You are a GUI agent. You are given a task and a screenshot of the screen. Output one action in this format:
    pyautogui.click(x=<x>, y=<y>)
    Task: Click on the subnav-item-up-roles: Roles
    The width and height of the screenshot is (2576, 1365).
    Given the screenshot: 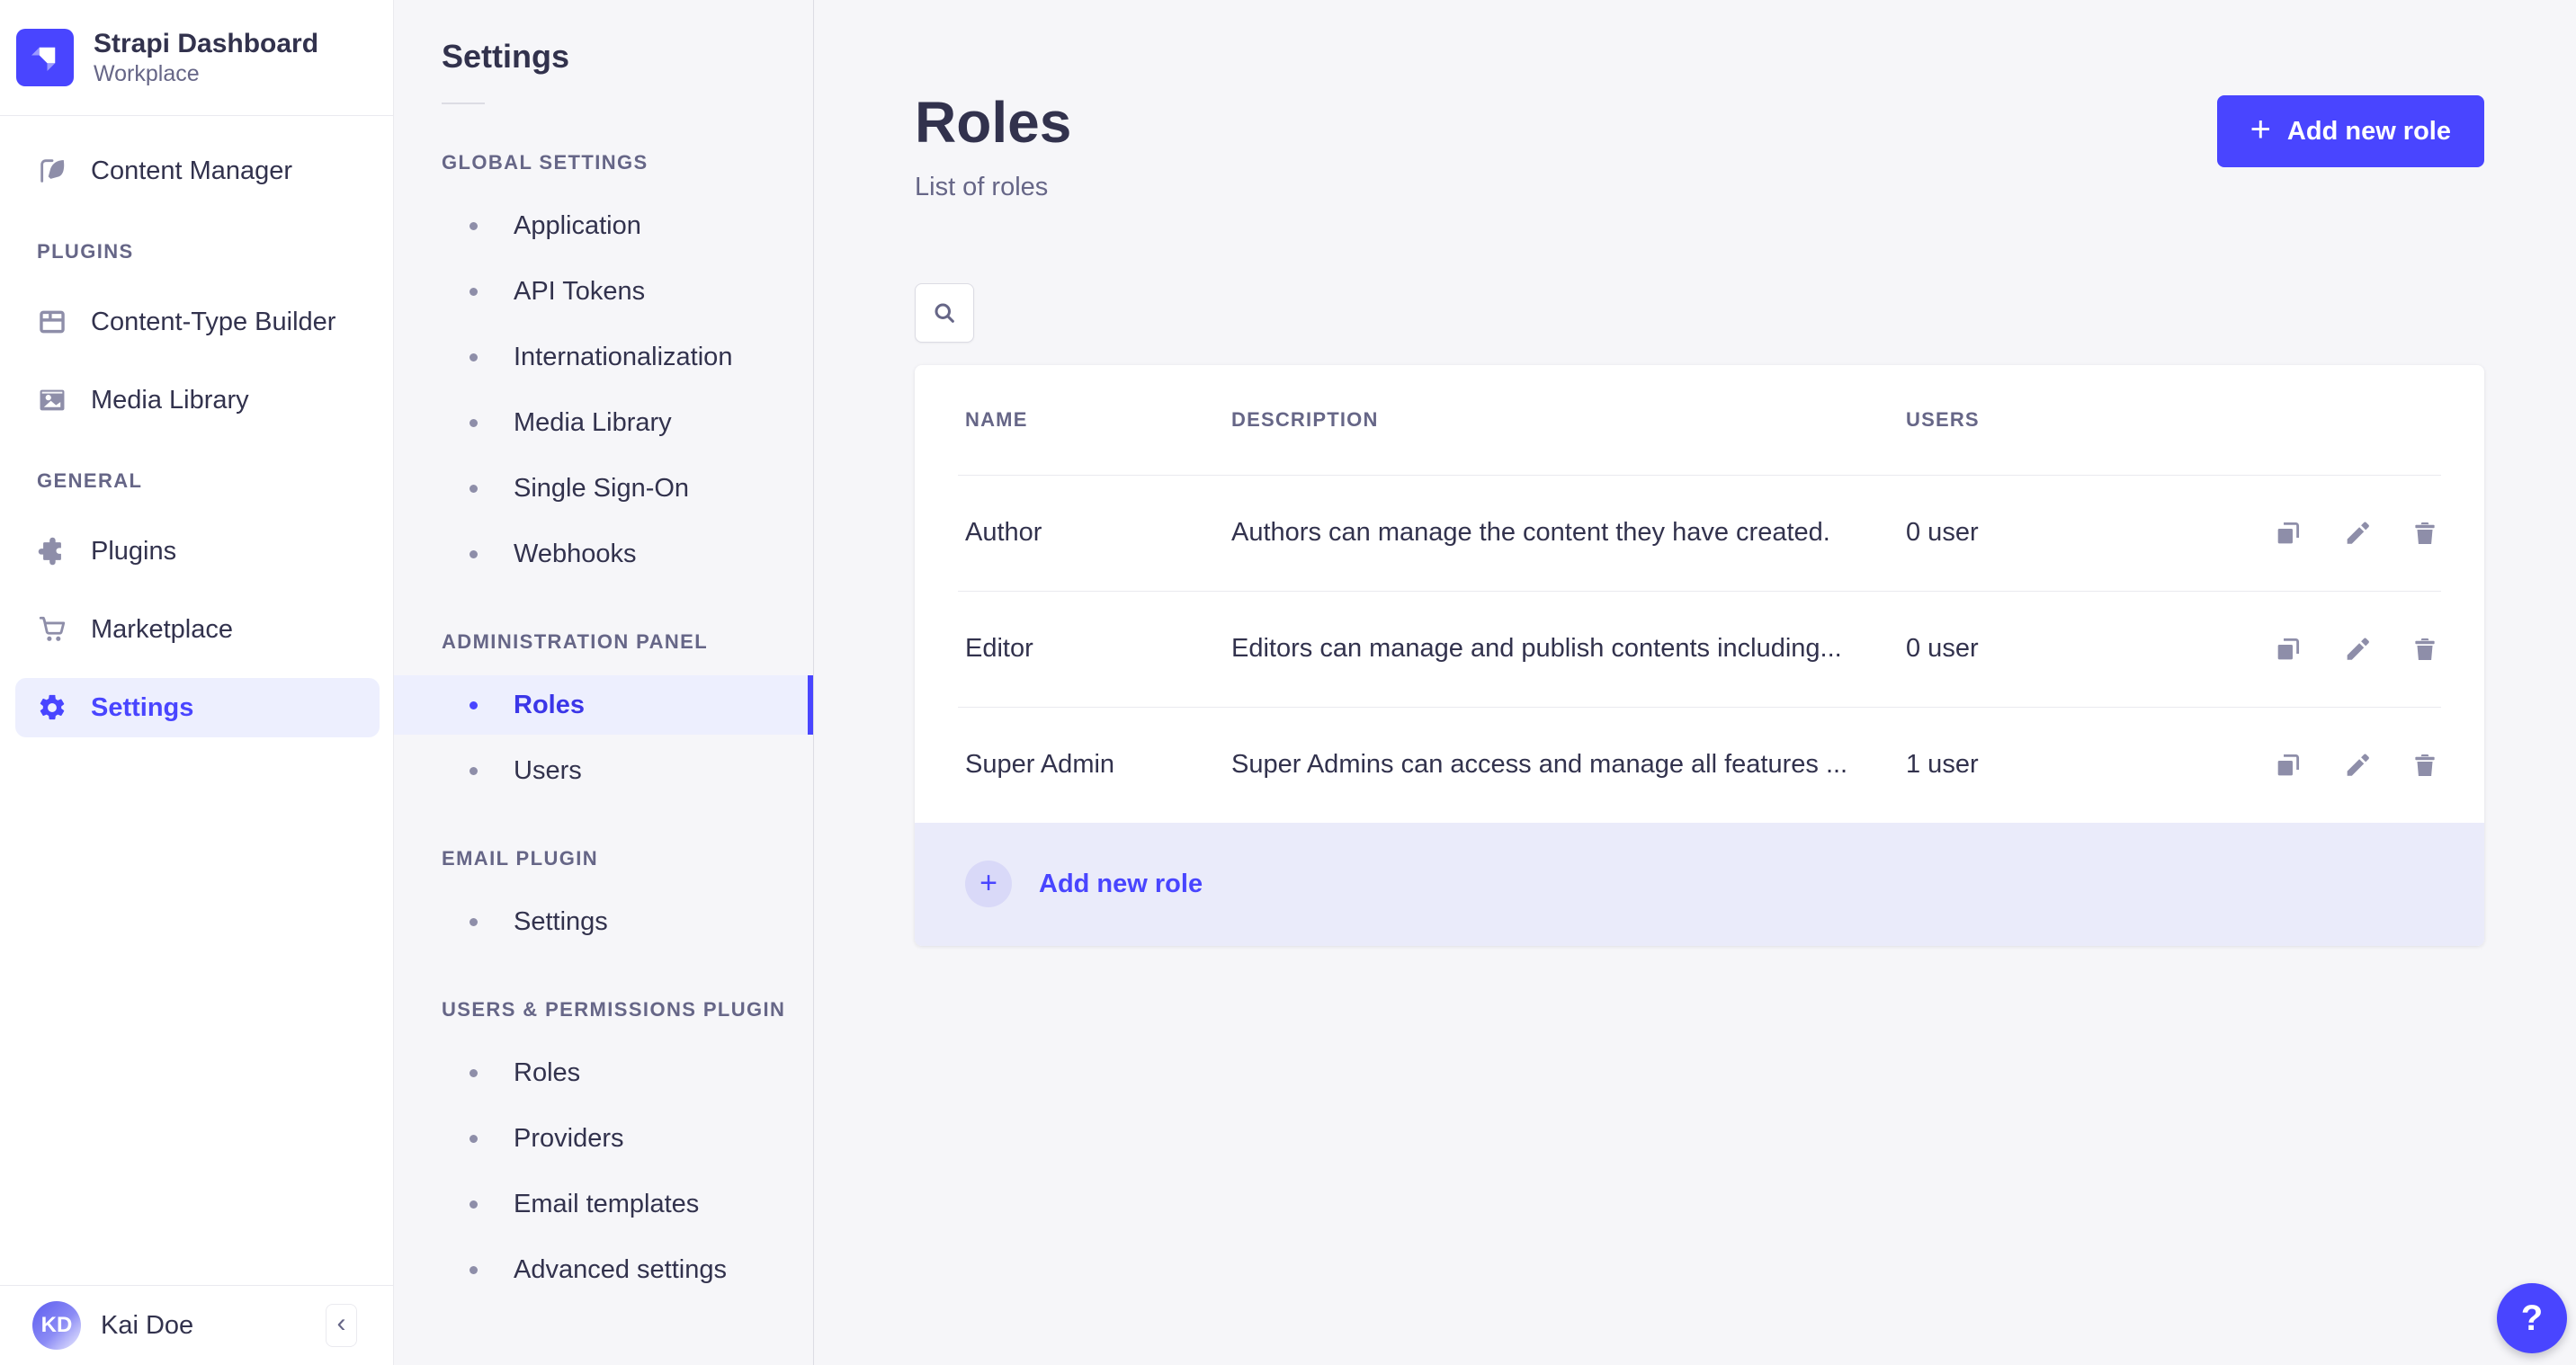 What is the action you would take?
    pyautogui.click(x=603, y=1072)
    